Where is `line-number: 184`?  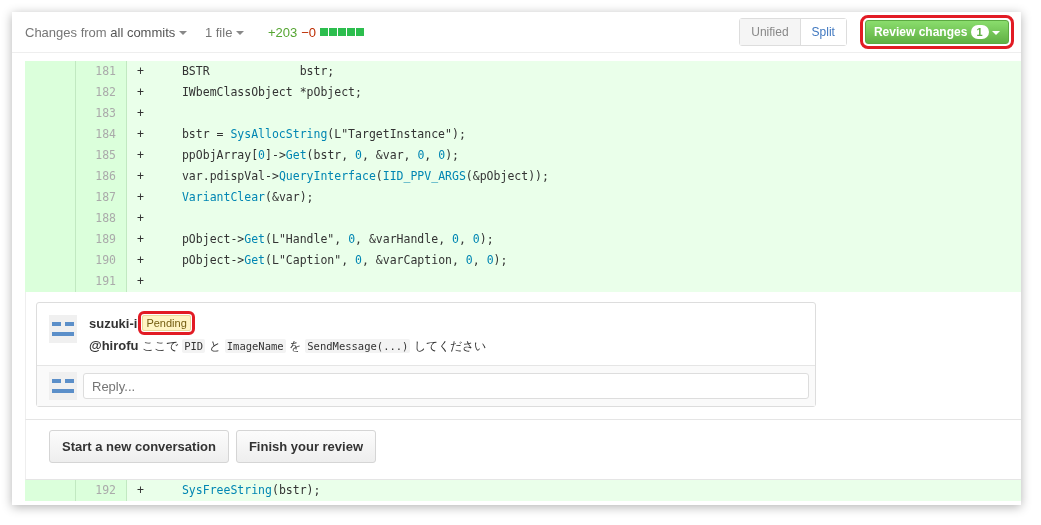
line-number: 184 is located at coordinates (101, 134).